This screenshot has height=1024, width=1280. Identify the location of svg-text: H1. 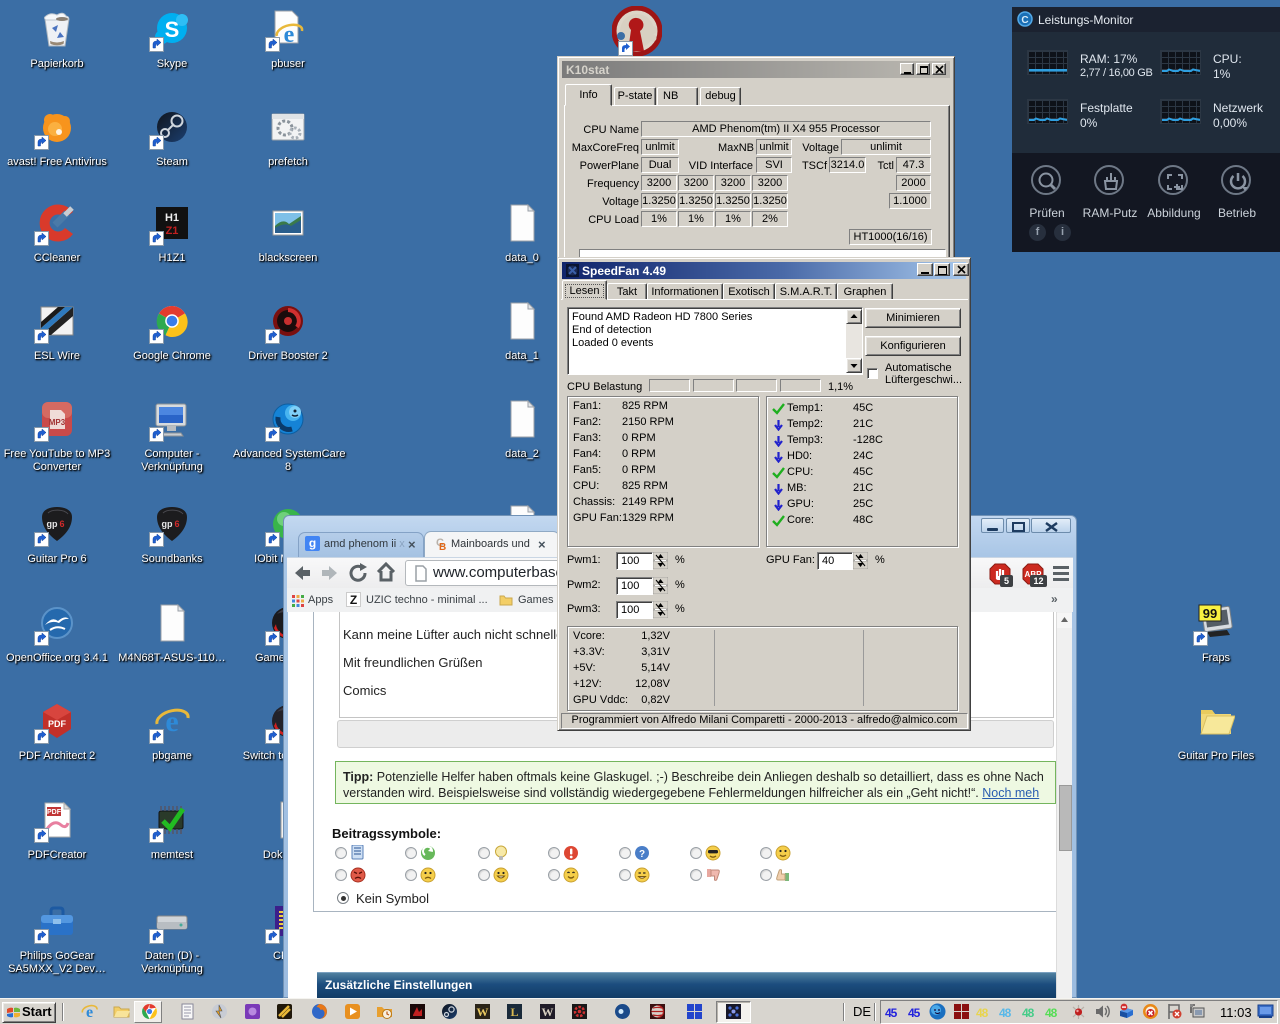
(172, 218).